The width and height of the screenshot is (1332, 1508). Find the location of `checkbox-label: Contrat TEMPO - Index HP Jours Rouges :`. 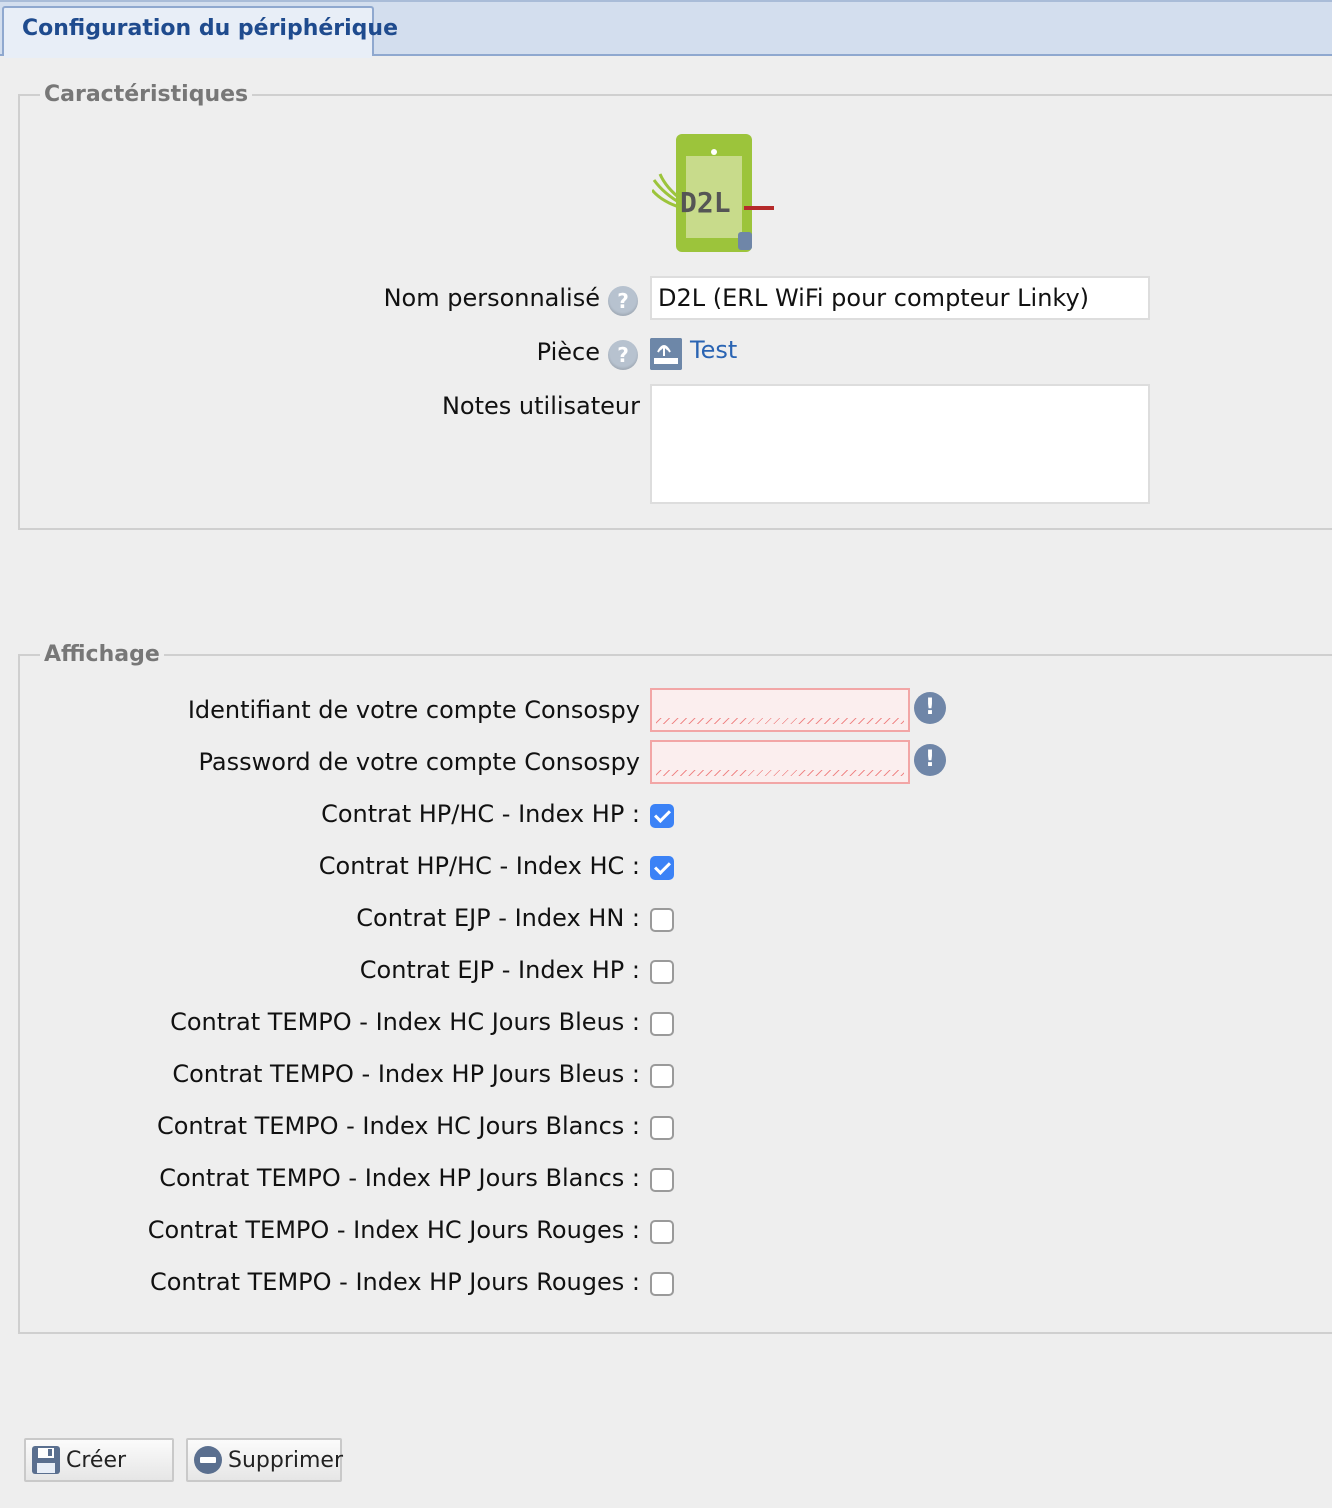

checkbox-label: Contrat TEMPO - Index HP Jours Rouges : is located at coordinates (394, 1282).